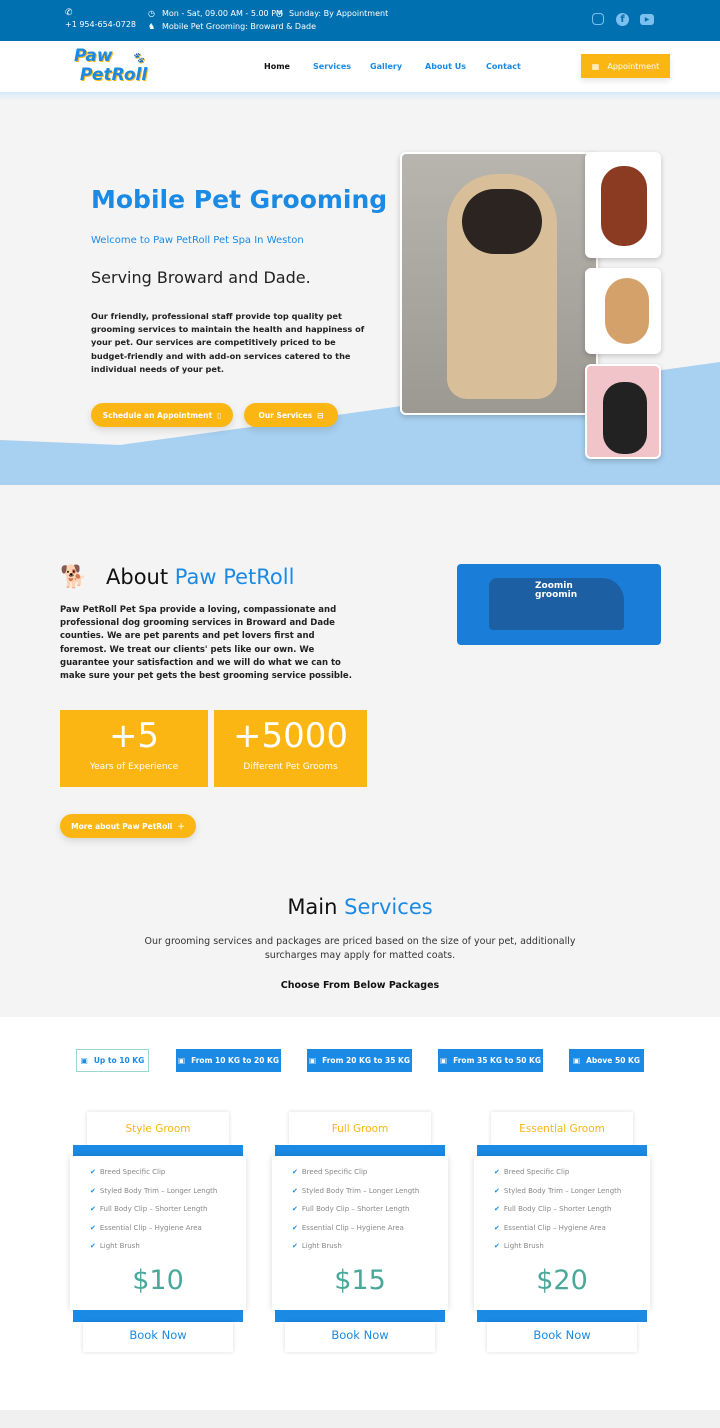 Image resolution: width=720 pixels, height=1428 pixels. I want to click on calendar-icon: ▦, so click(595, 66).